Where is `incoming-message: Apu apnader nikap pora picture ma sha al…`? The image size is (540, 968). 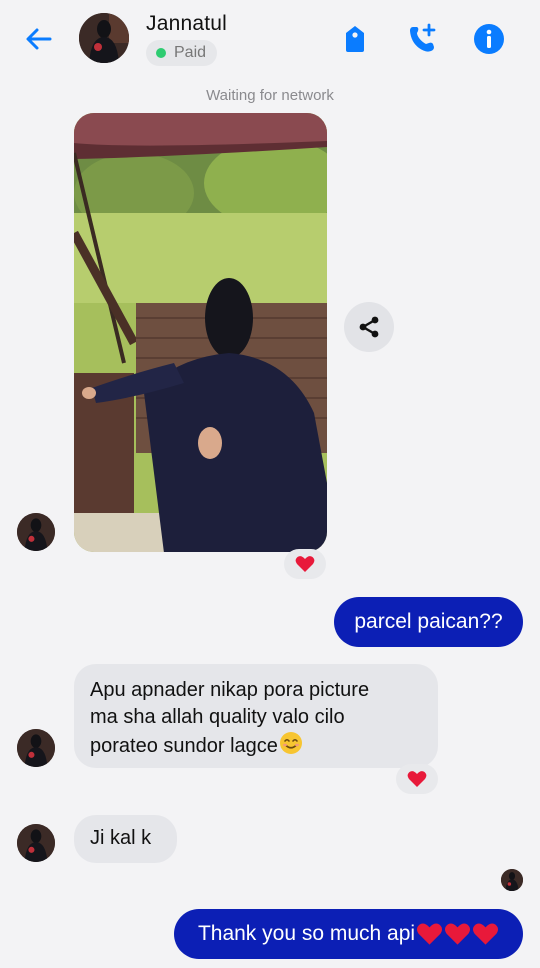
incoming-message: Apu apnader nikap pora picture ma sha al… is located at coordinates (256, 716).